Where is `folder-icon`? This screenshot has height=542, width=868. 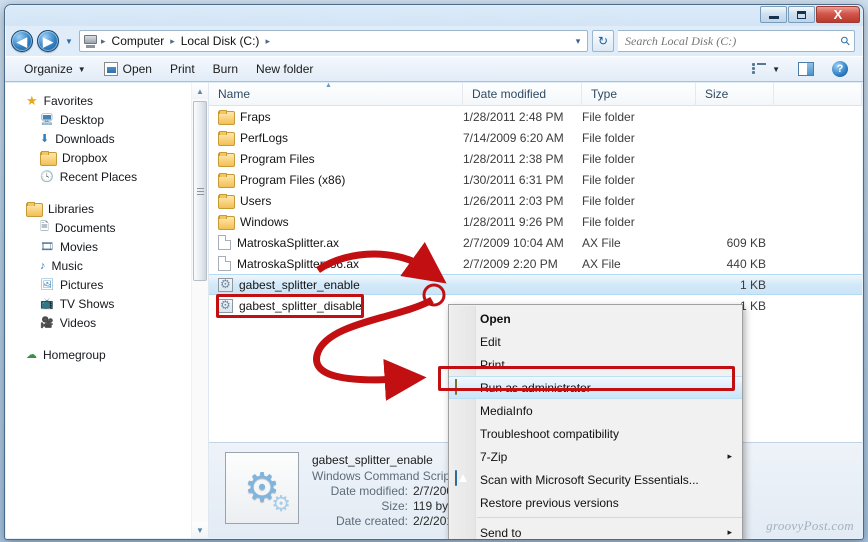
folder-icon is located at coordinates (226, 138).